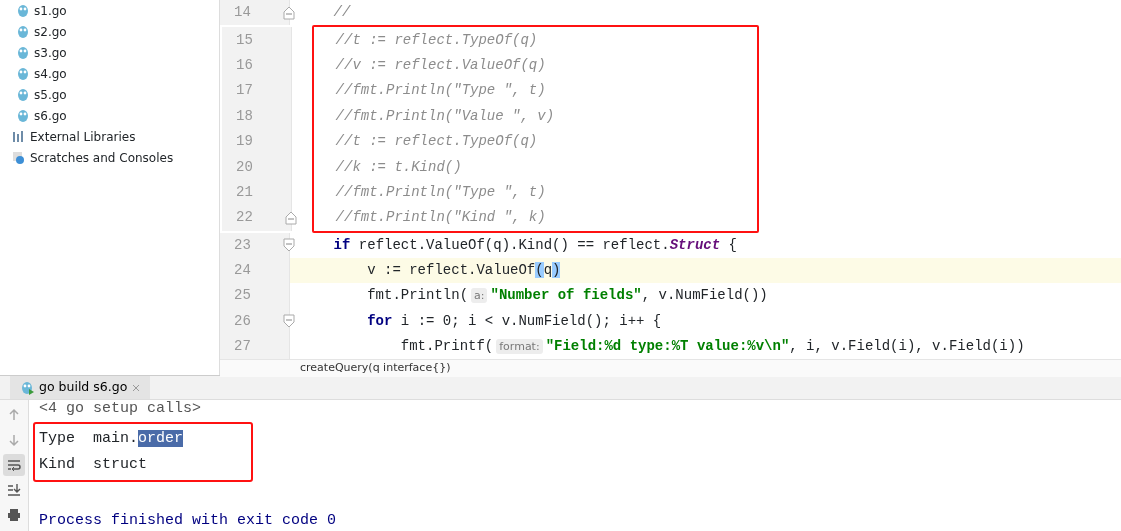  I want to click on up-arrow-icon, so click(14, 415).